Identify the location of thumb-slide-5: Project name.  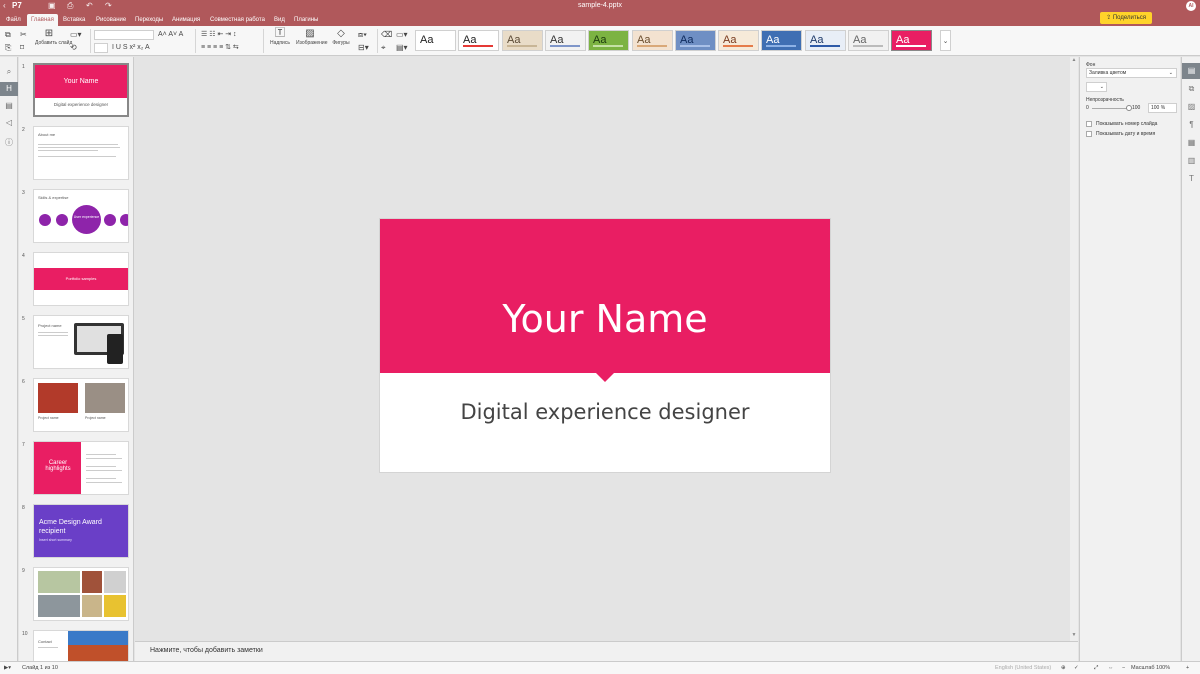
(81, 342).